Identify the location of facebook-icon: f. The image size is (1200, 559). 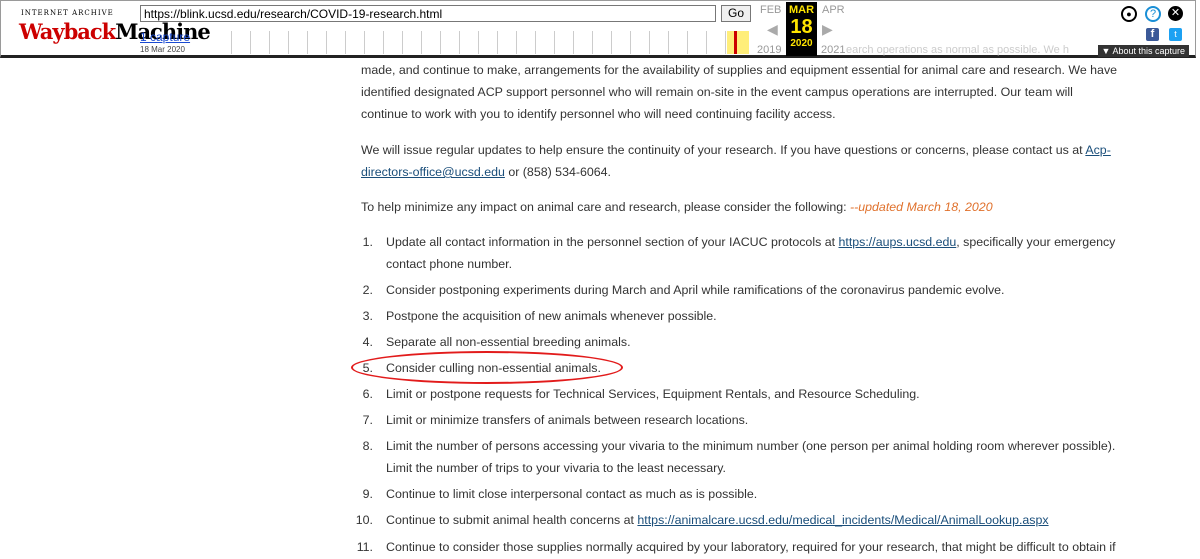
(1152, 34).